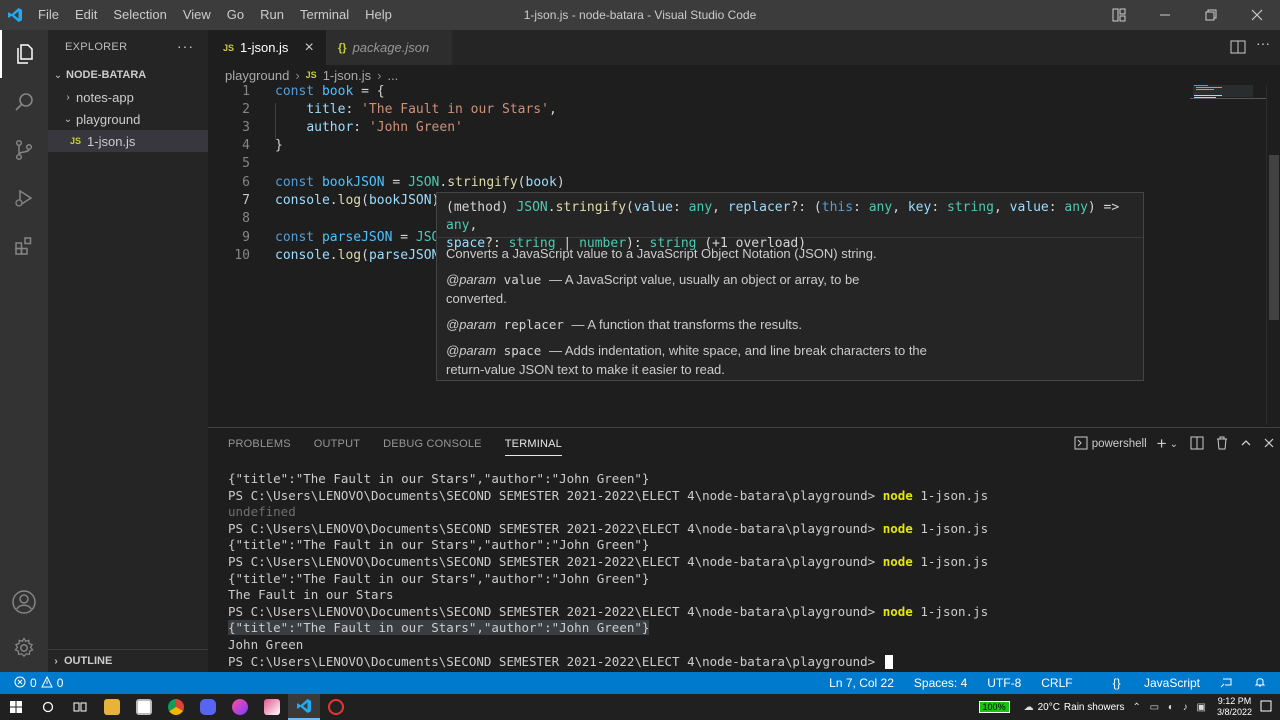 This screenshot has height=720, width=1280. What do you see at coordinates (1263, 43) in the screenshot?
I see `editor-more-actions: ···` at bounding box center [1263, 43].